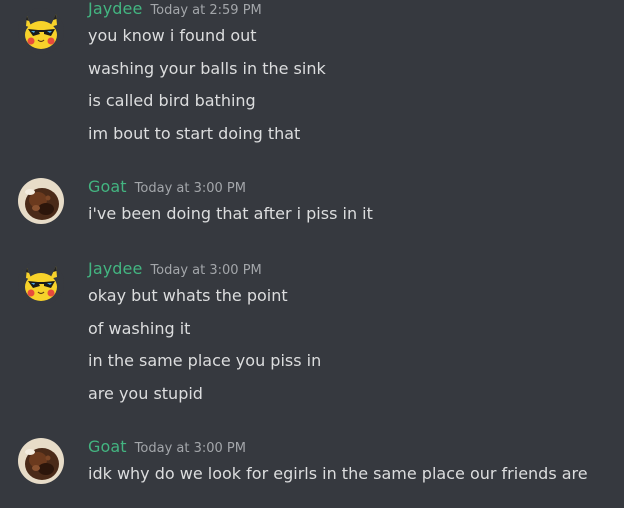 This screenshot has width=624, height=508. What do you see at coordinates (188, 295) in the screenshot?
I see `message-line: okay but whats the point` at bounding box center [188, 295].